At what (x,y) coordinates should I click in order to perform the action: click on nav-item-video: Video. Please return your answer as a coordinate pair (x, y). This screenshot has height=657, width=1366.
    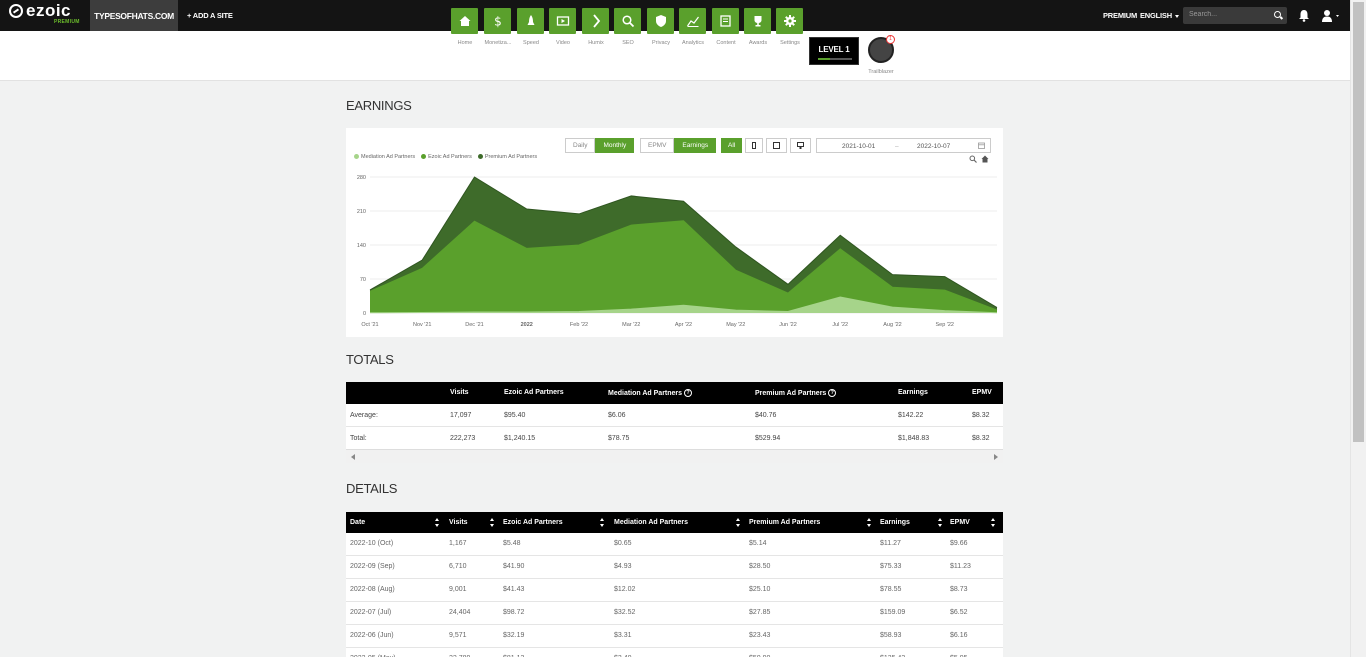
    Looking at the image, I should click on (562, 27).